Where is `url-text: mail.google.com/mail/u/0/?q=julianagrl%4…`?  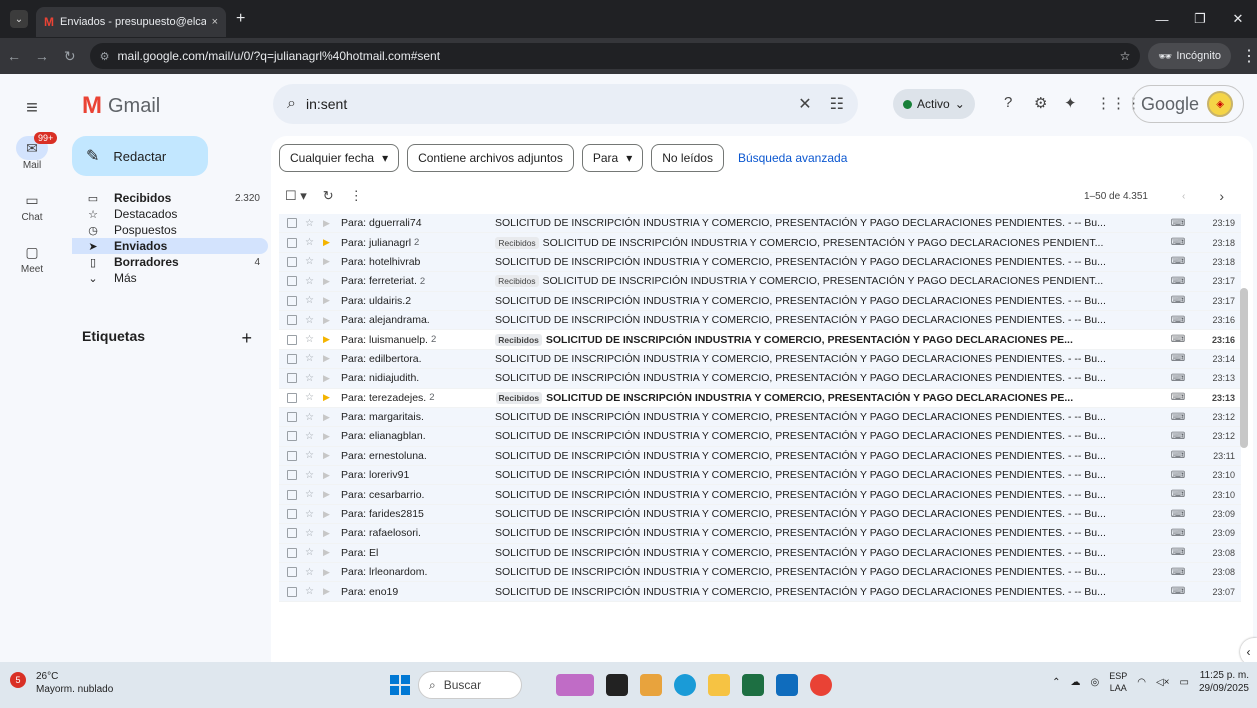
url-text: mail.google.com/mail/u/0/?q=julianagrl%4… is located at coordinates (619, 56).